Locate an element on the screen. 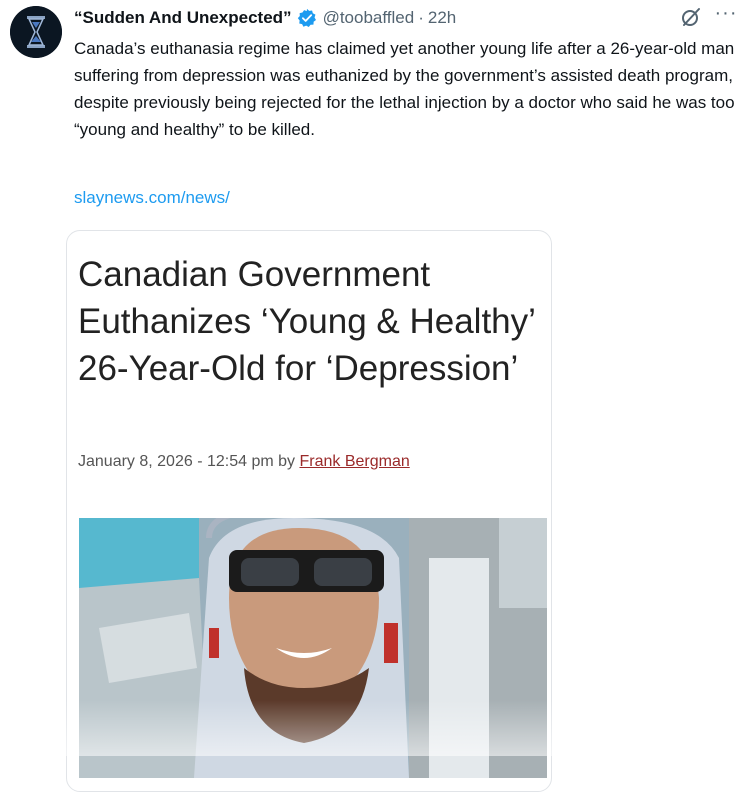  card-date: January 8, 2026 - 12:54 pm by is located at coordinates (189, 461).